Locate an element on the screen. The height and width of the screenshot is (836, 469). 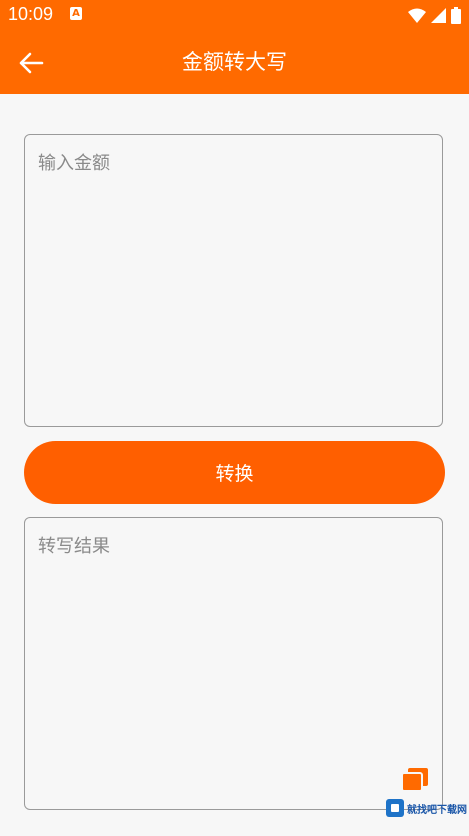
convert-button: 转换 is located at coordinates (234, 472).